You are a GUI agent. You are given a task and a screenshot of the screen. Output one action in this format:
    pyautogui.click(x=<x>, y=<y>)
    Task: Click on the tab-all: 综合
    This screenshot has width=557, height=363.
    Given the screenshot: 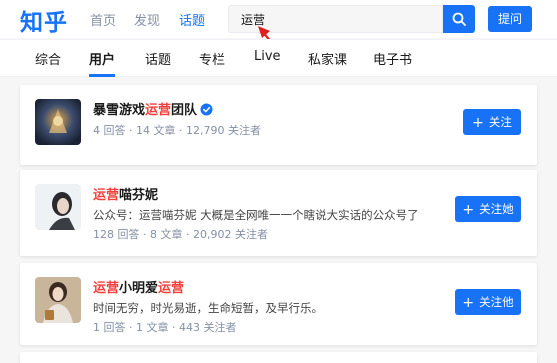 What is the action you would take?
    pyautogui.click(x=48, y=58)
    